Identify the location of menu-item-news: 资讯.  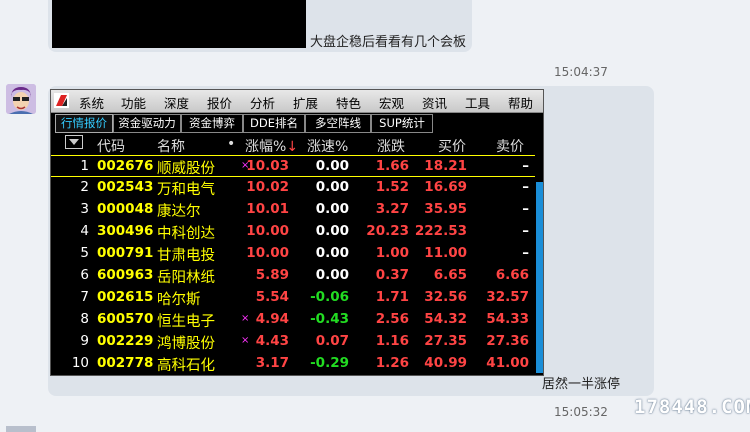
(434, 102).